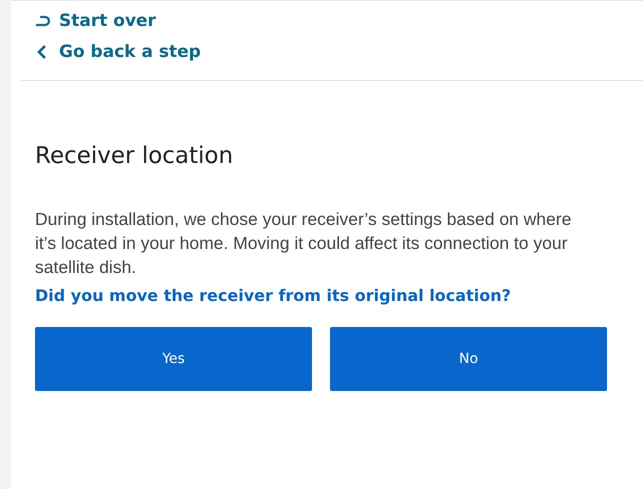 This screenshot has width=643, height=489. What do you see at coordinates (273, 295) in the screenshot?
I see `question-text: Did you move the receiver from its original location?` at bounding box center [273, 295].